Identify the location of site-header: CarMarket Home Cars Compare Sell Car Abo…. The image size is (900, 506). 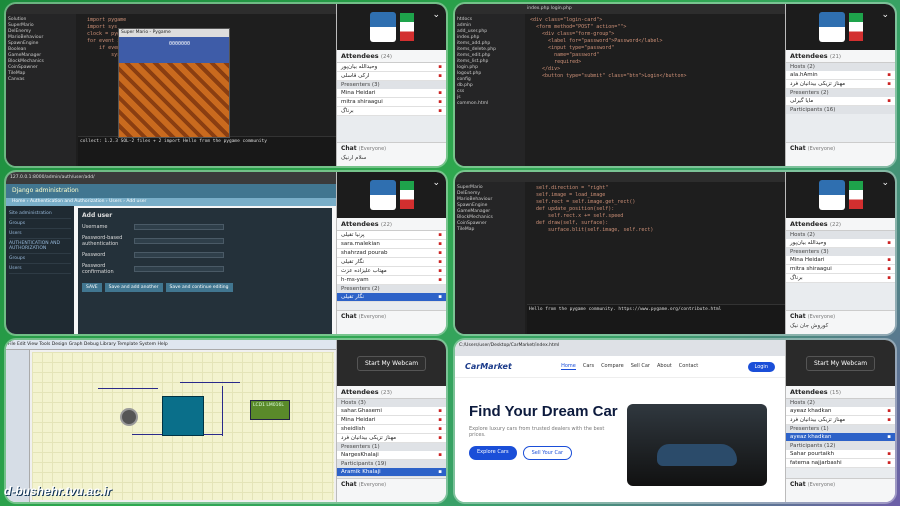
(620, 367).